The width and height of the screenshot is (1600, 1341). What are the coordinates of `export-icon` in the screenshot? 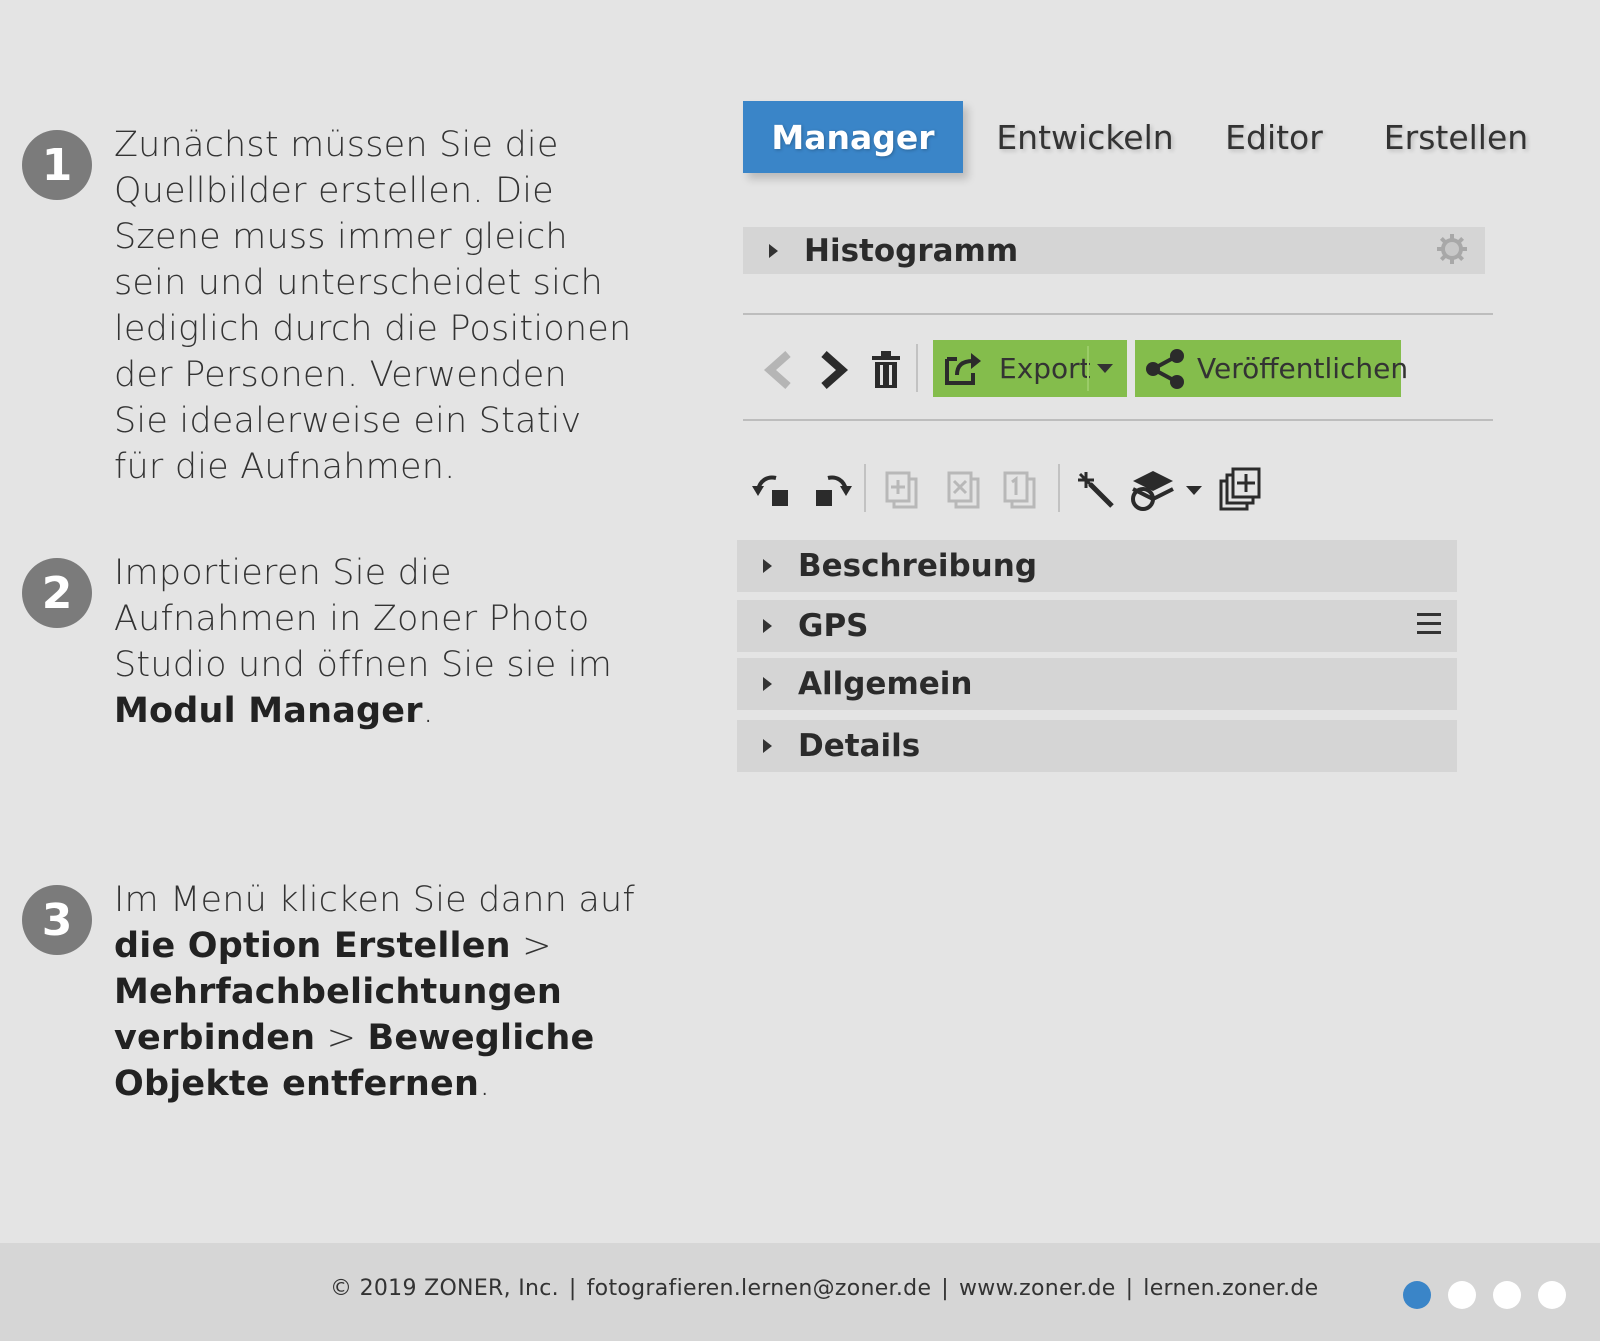 It's located at (963, 371).